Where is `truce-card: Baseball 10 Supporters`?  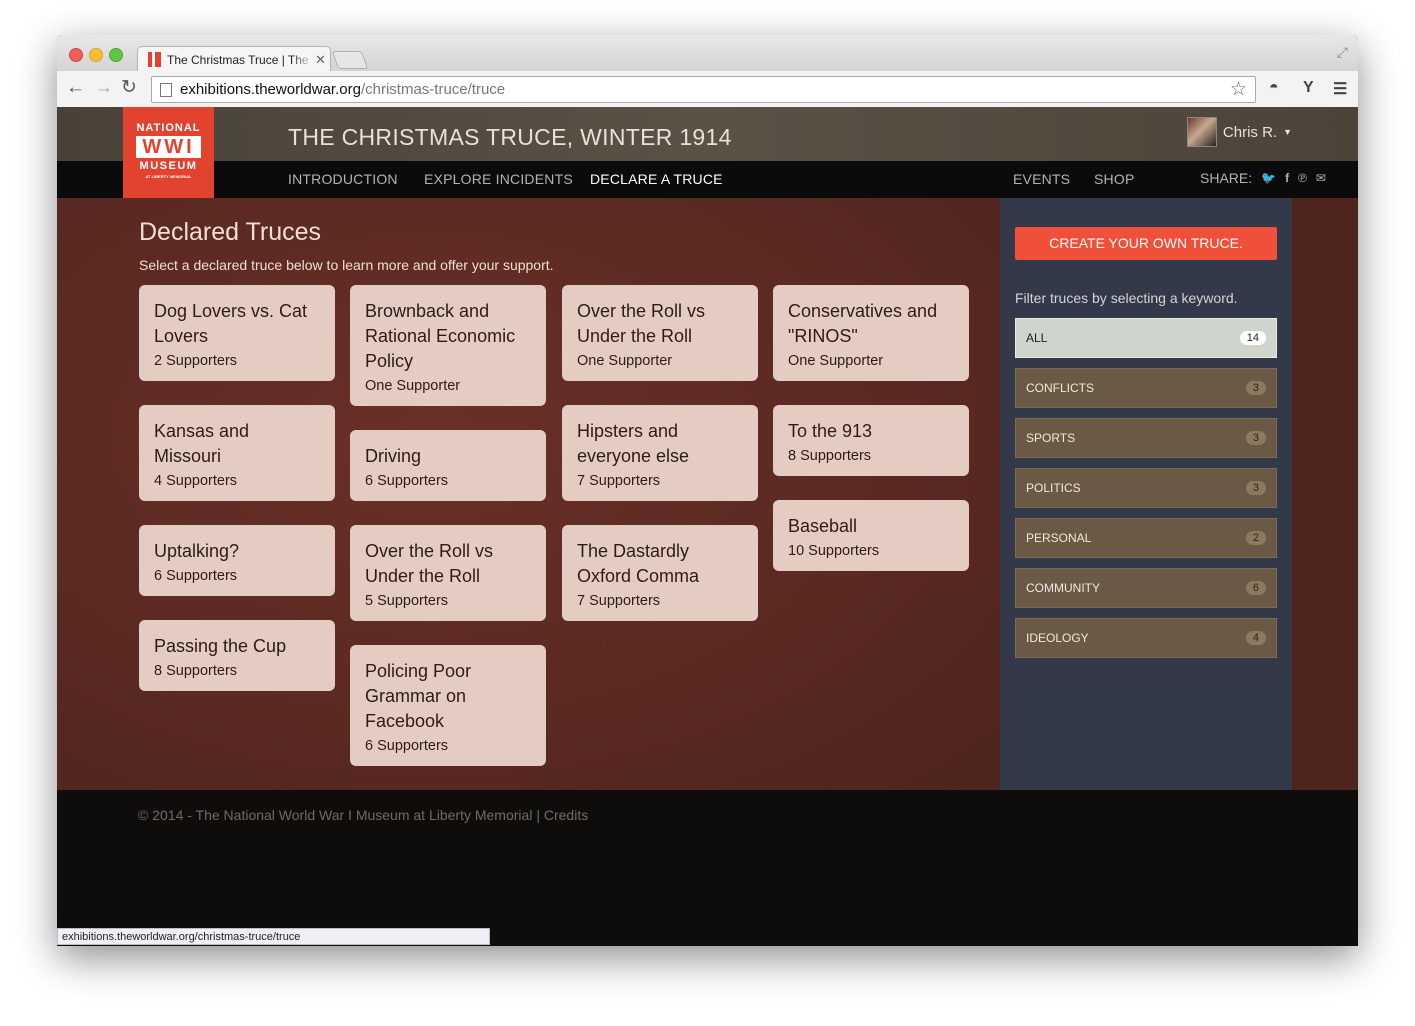 truce-card: Baseball 10 Supporters is located at coordinates (871, 535).